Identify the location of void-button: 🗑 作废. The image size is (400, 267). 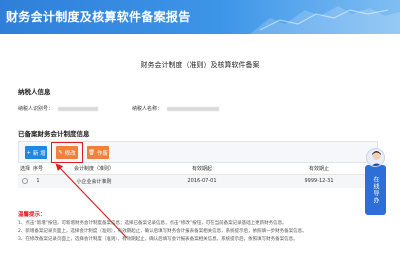
(98, 152).